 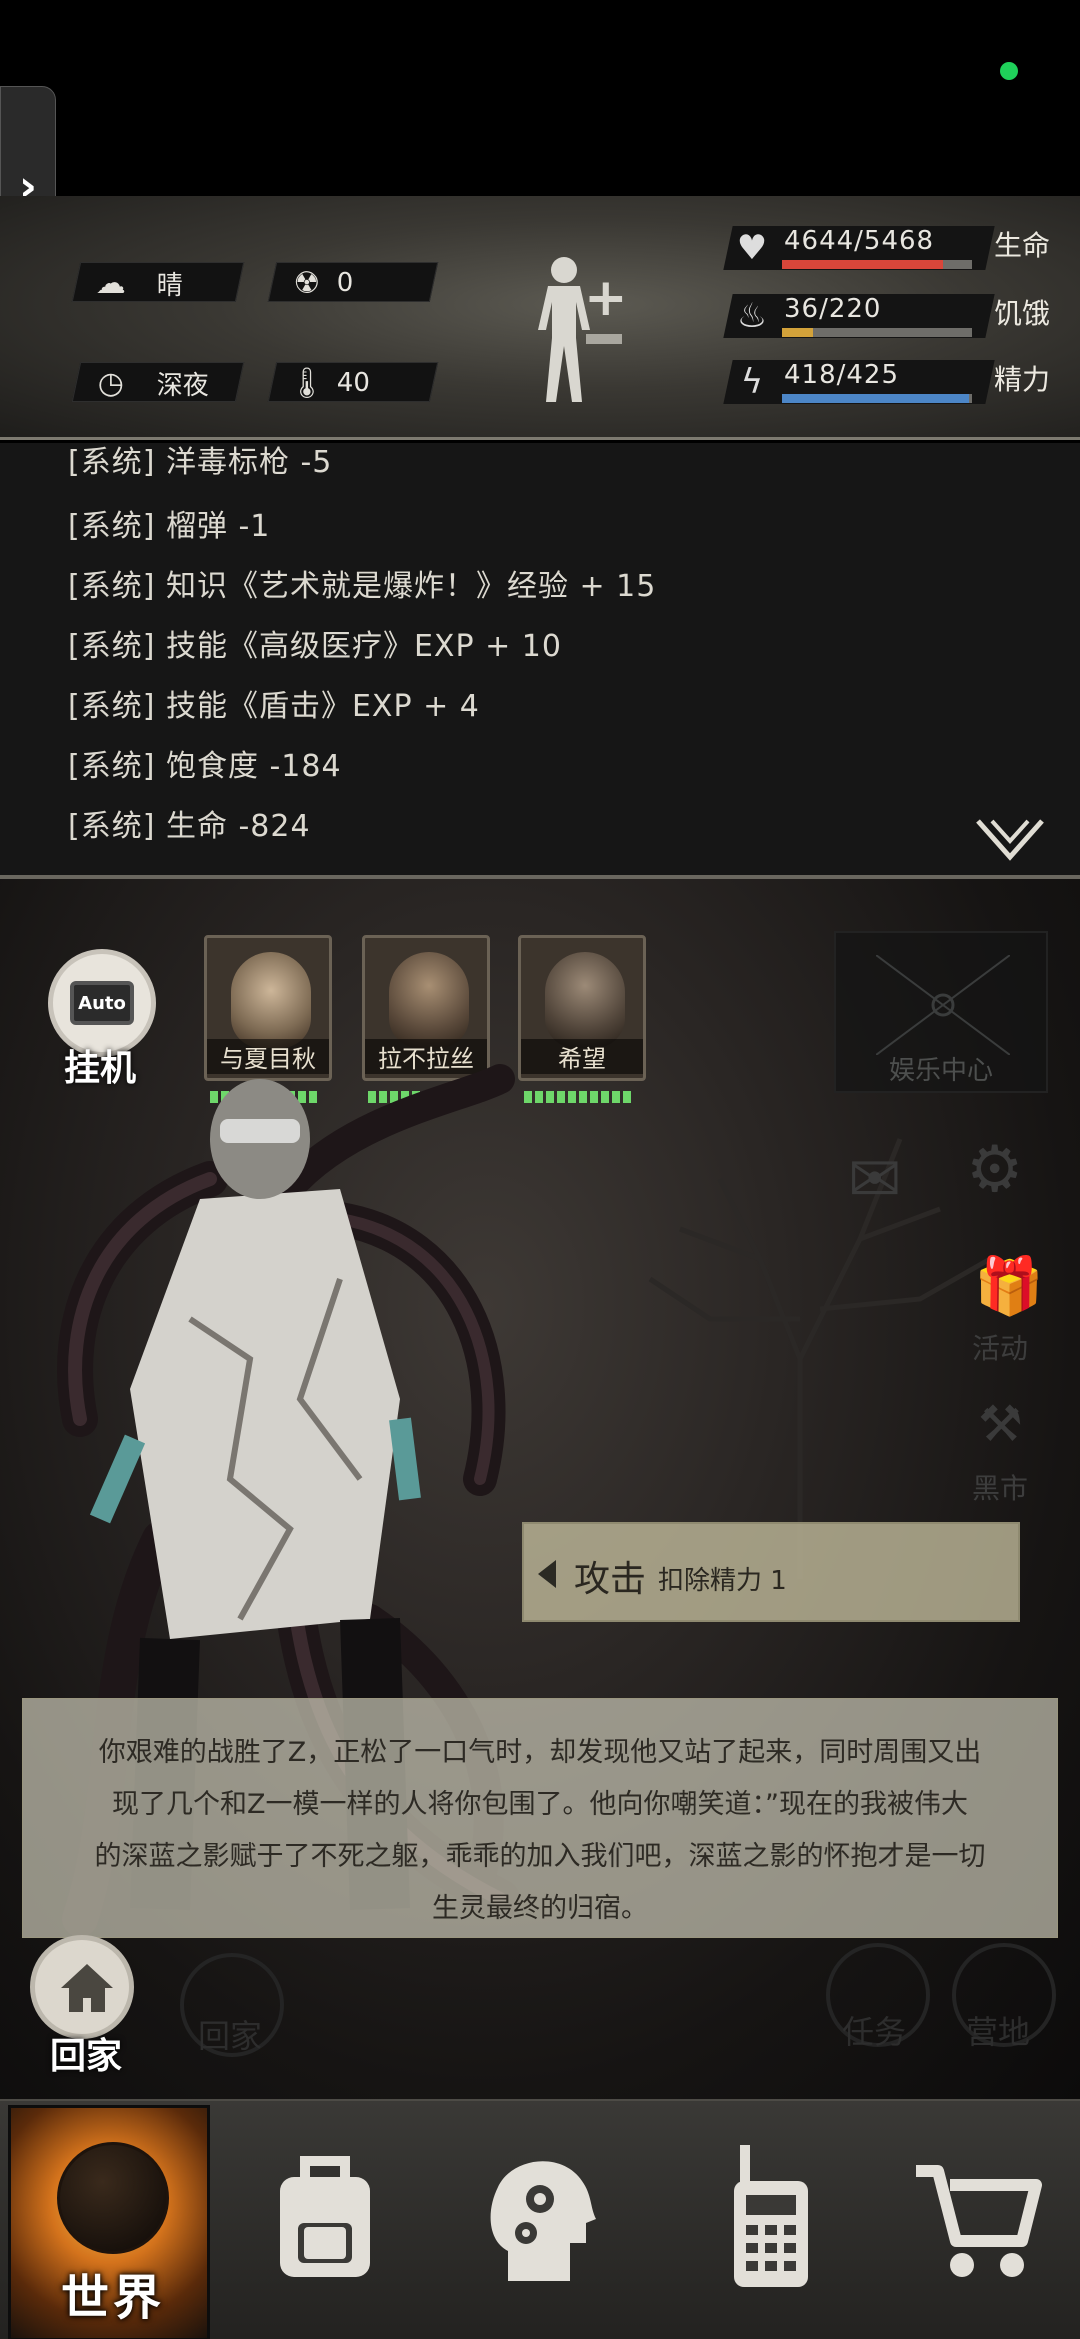 I want to click on radiation-chip: ☢ 0, so click(x=353, y=282).